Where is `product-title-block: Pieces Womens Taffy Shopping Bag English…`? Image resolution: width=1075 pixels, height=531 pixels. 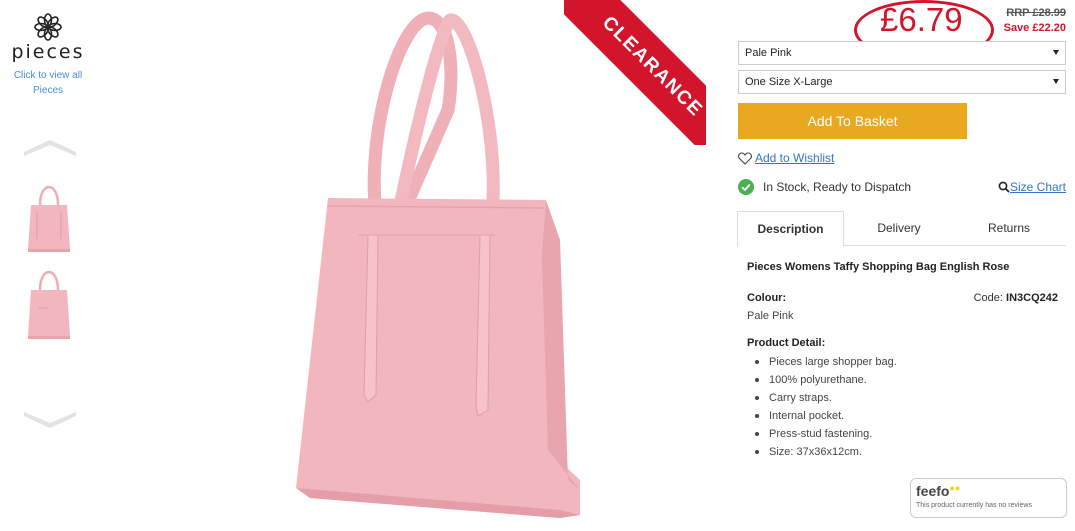 product-title-block: Pieces Womens Taffy Shopping Bag English… is located at coordinates (904, 267).